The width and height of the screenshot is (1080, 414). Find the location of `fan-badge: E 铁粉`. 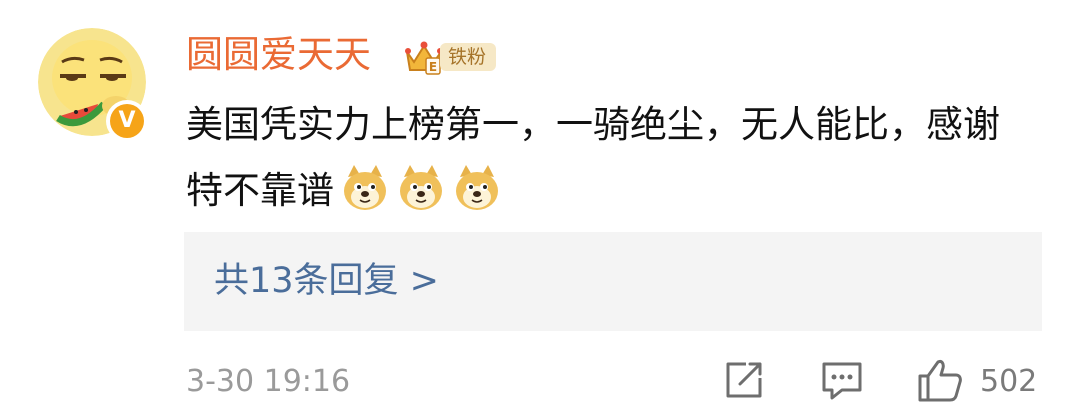

fan-badge: E 铁粉 is located at coordinates (450, 57).